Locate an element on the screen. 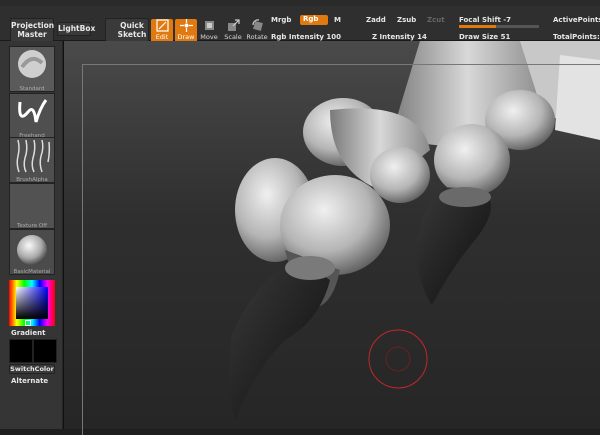 This screenshot has width=600, height=435. total-points-label: TotalPoints: 1 is located at coordinates (576, 37).